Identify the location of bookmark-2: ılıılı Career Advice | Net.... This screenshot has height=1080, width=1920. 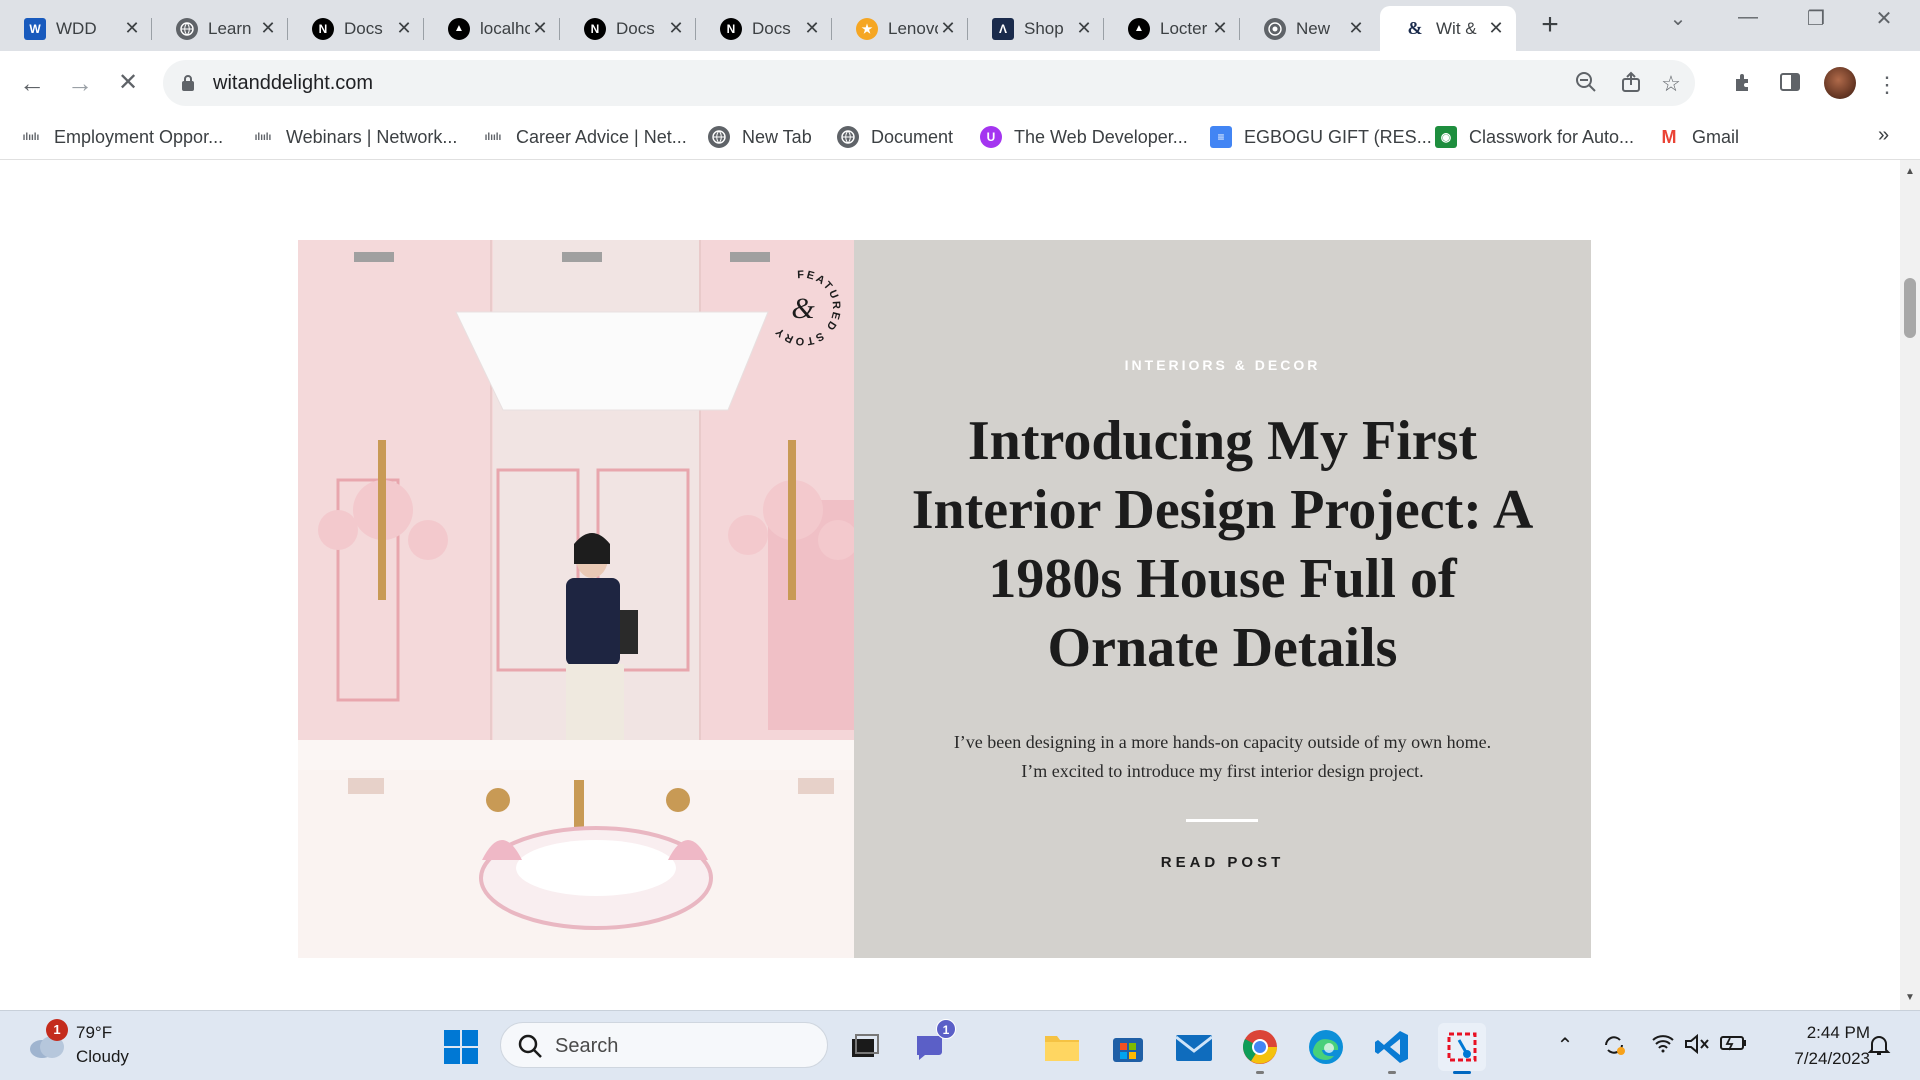
(584, 137).